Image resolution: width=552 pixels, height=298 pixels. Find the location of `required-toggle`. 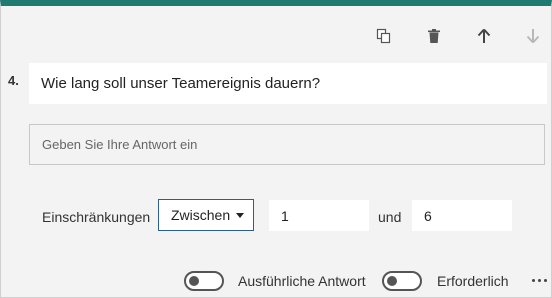

required-toggle is located at coordinates (402, 281).